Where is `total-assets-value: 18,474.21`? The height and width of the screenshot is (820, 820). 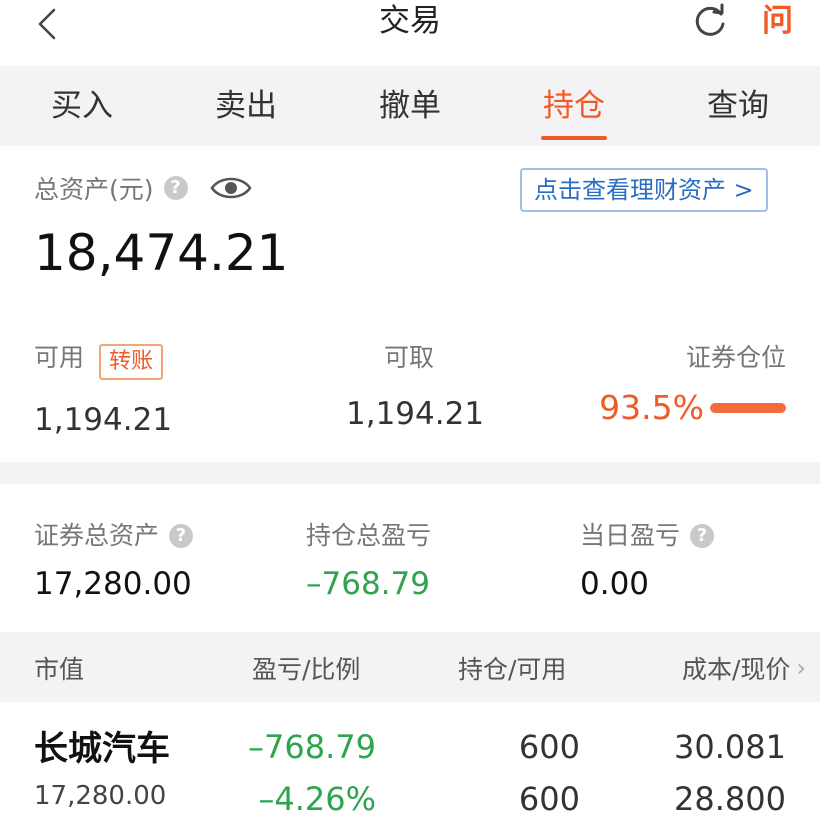
total-assets-value: 18,474.21 is located at coordinates (161, 253).